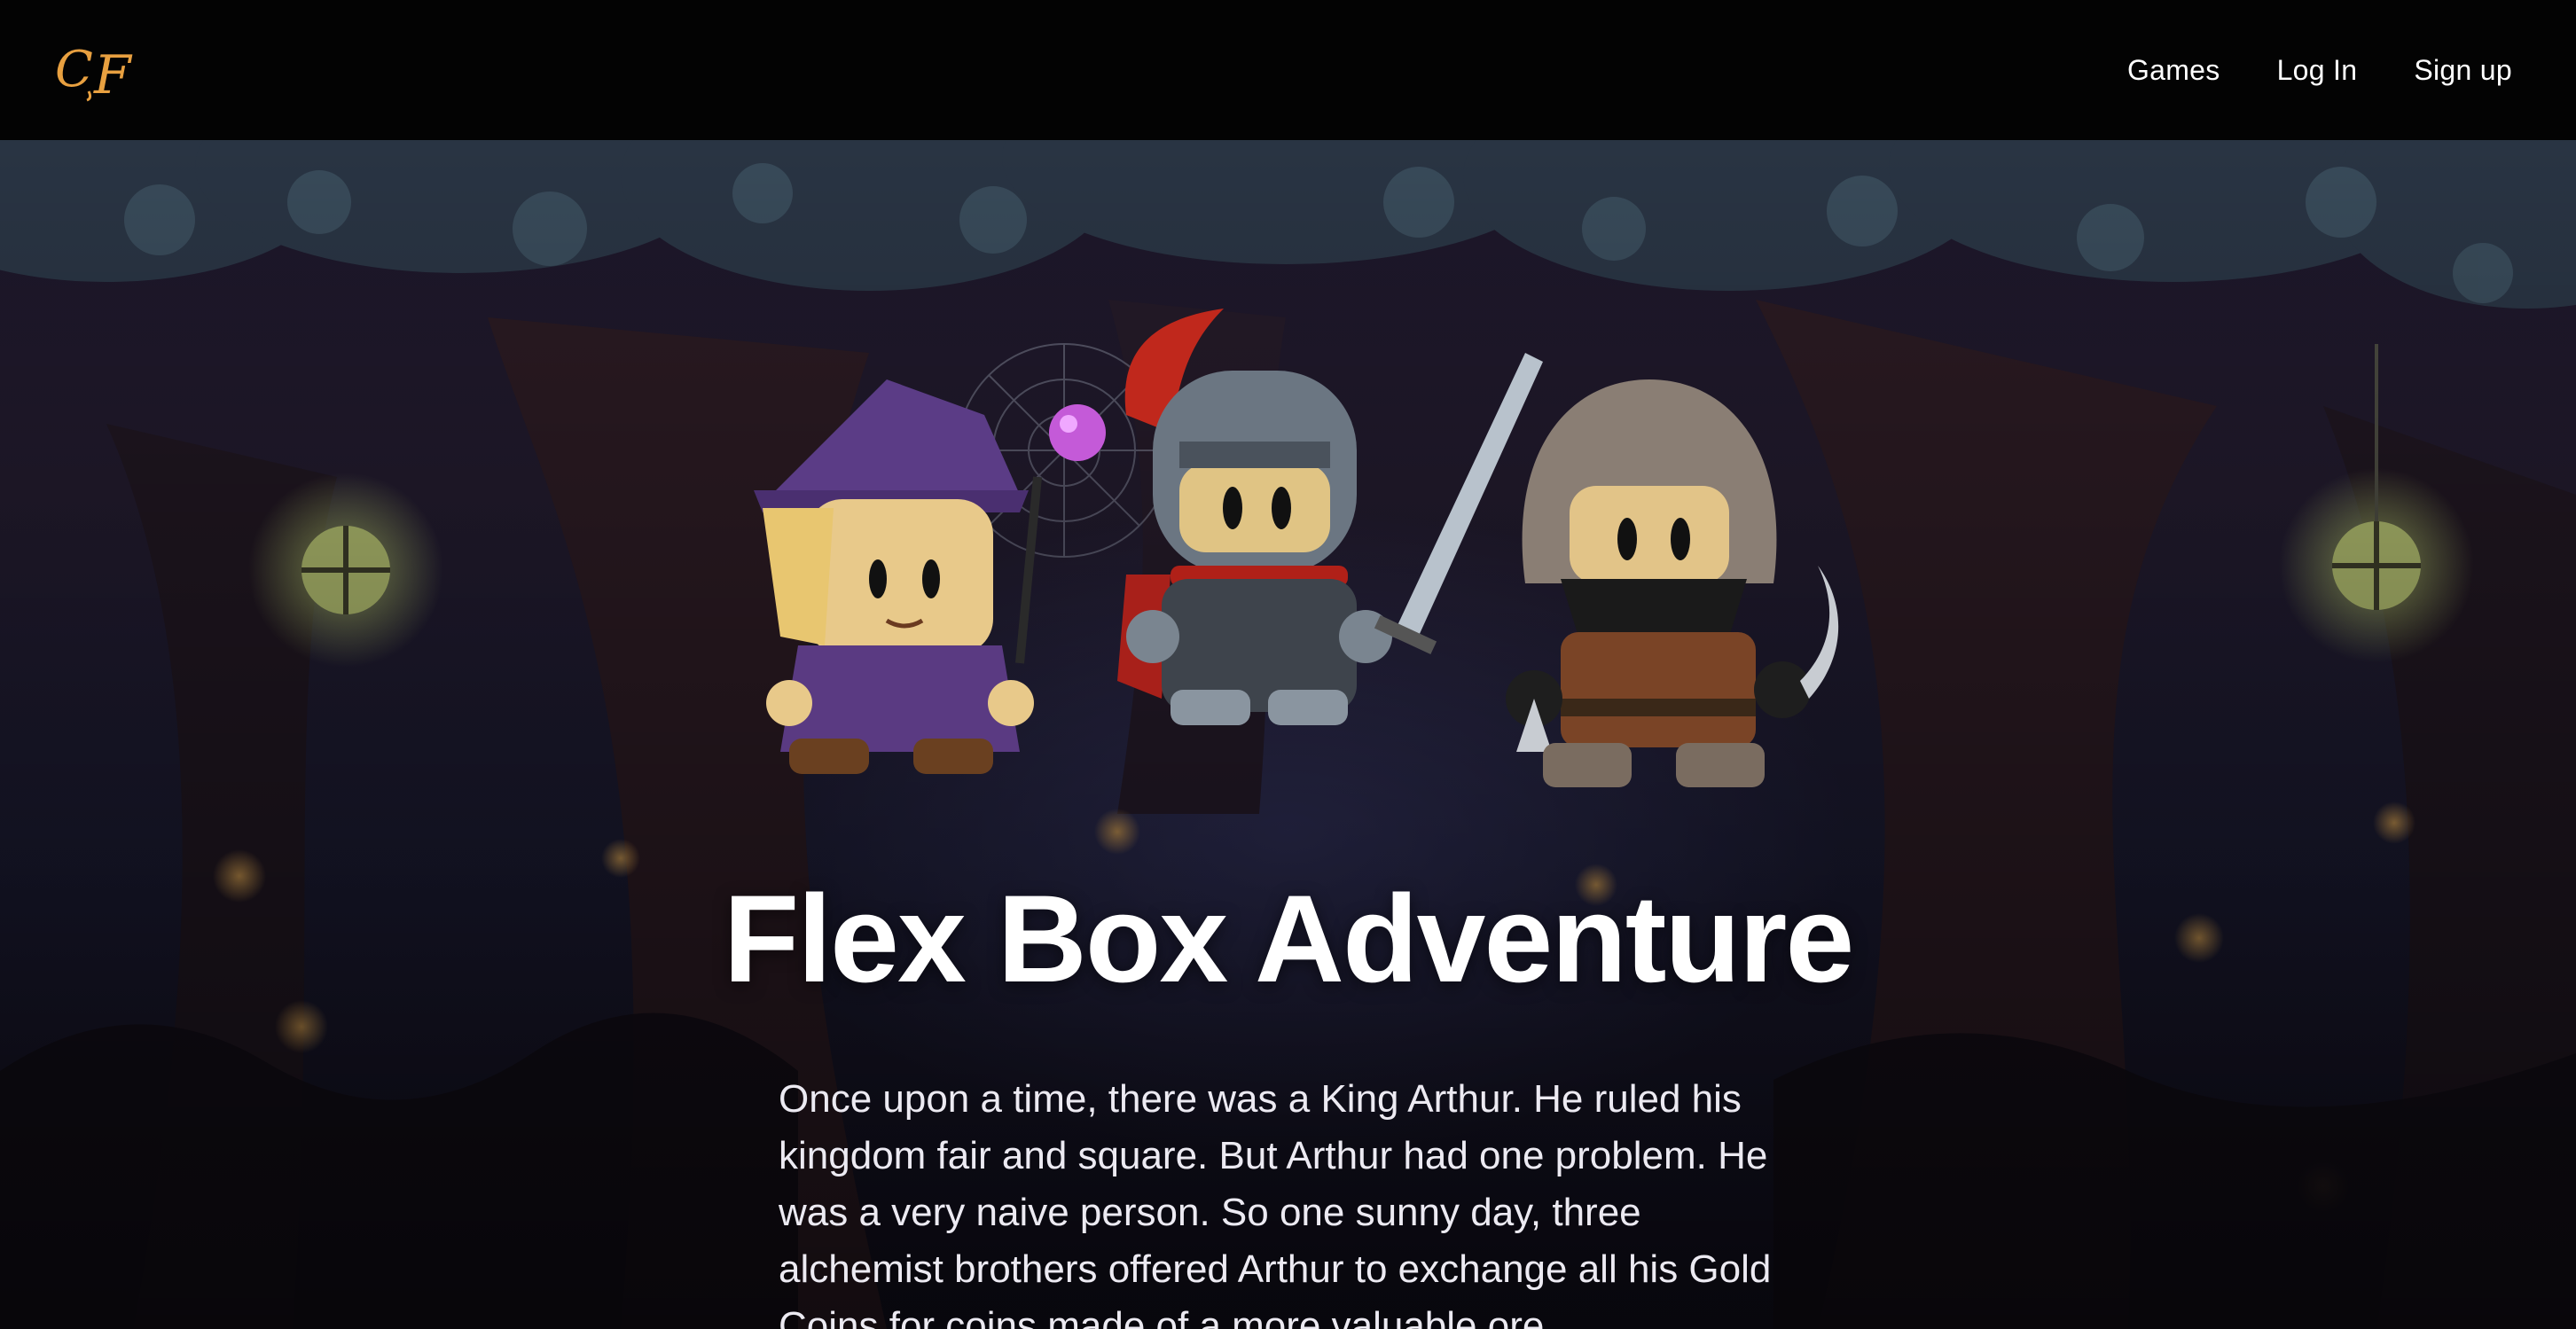 This screenshot has width=2576, height=1329. I want to click on magic-orb, so click(1077, 433).